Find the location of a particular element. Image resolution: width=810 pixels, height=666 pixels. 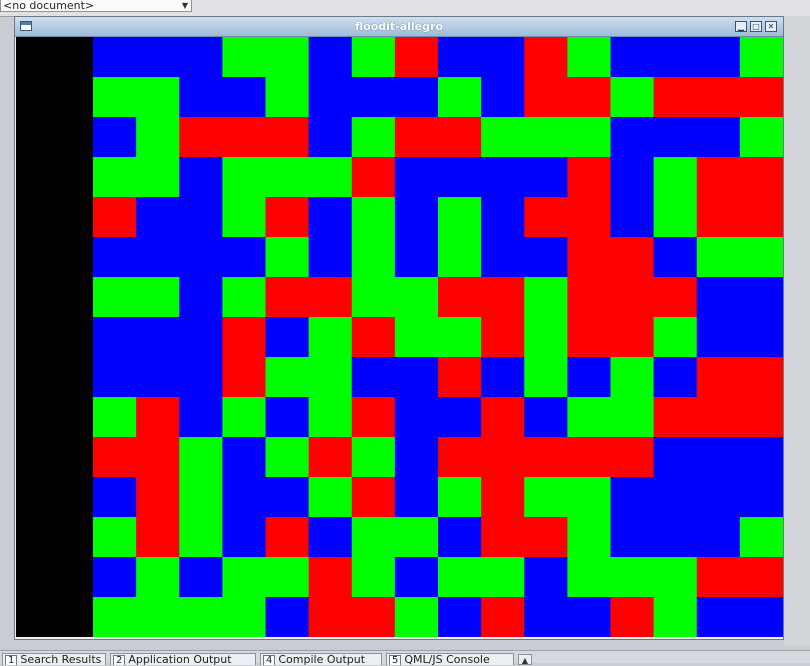

close-icon: ✕ is located at coordinates (771, 26).